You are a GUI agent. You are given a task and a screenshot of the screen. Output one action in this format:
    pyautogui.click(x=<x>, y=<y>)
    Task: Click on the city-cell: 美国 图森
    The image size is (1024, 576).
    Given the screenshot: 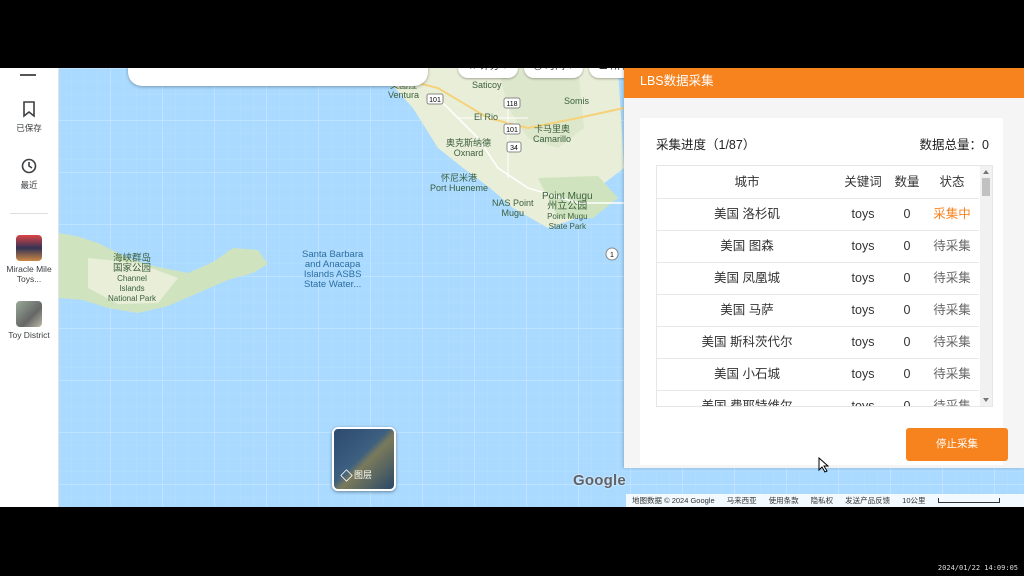 What is the action you would take?
    pyautogui.click(x=747, y=246)
    